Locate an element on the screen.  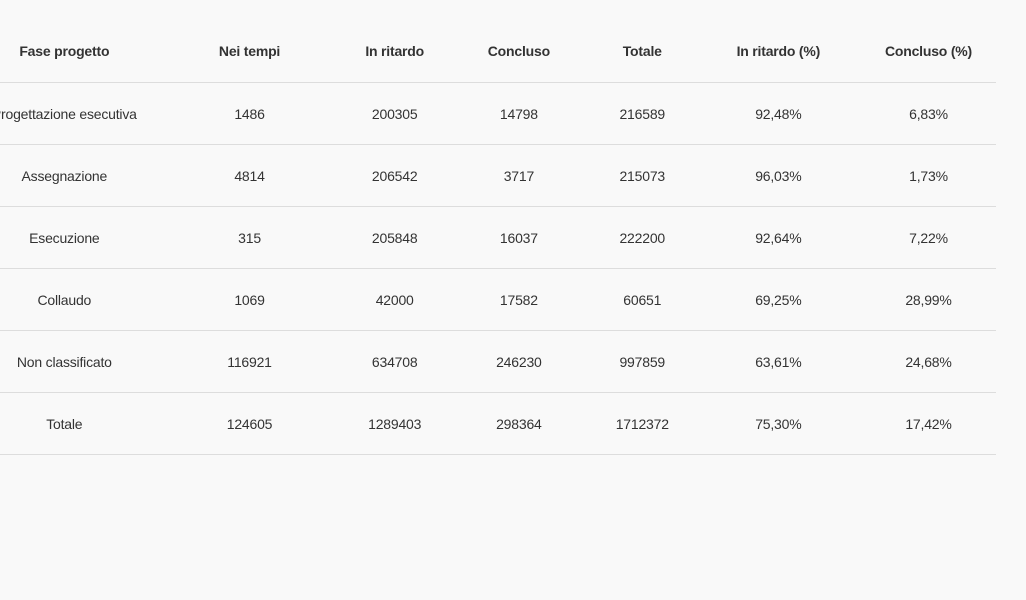
header-fase-progetto: Fase progetto is located at coordinates (79, 51).